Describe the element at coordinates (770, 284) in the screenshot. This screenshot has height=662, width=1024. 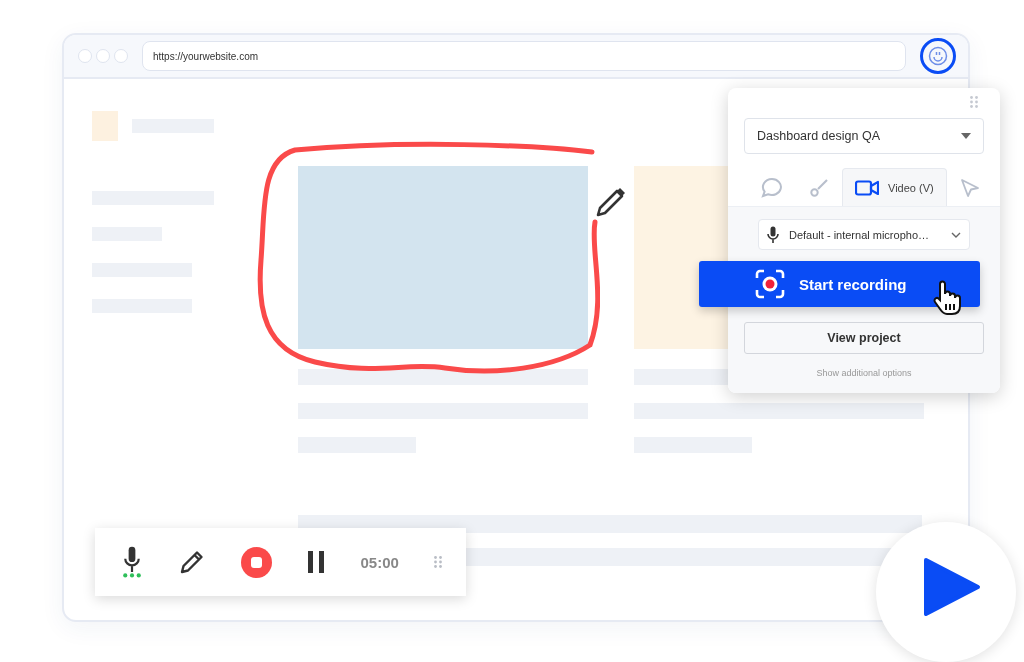
I see `record-icon` at that location.